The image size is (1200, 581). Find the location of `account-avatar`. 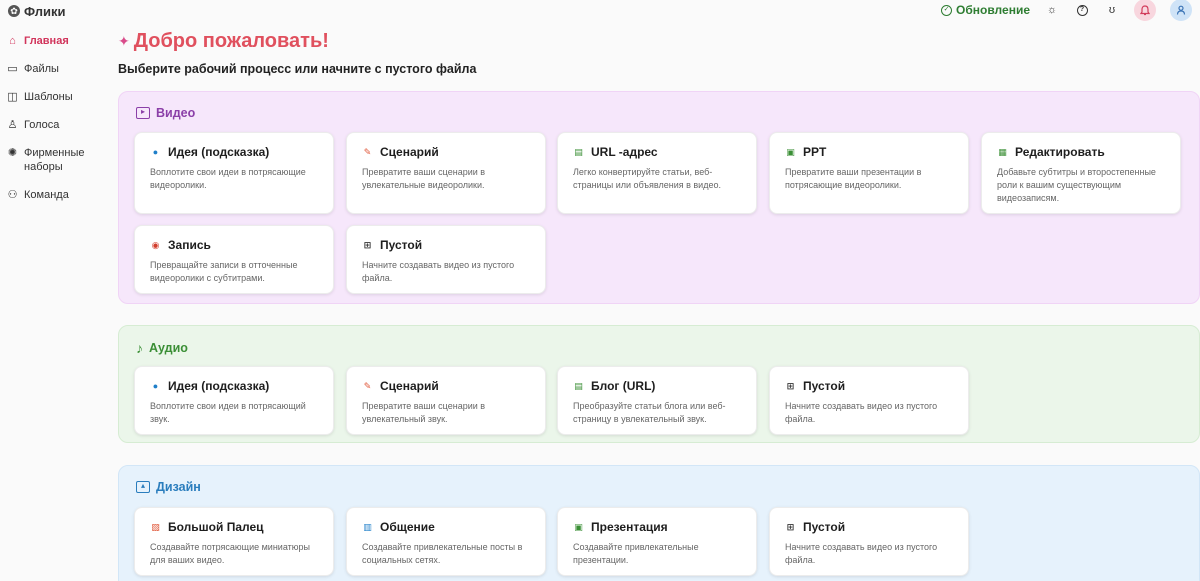

account-avatar is located at coordinates (1181, 10).